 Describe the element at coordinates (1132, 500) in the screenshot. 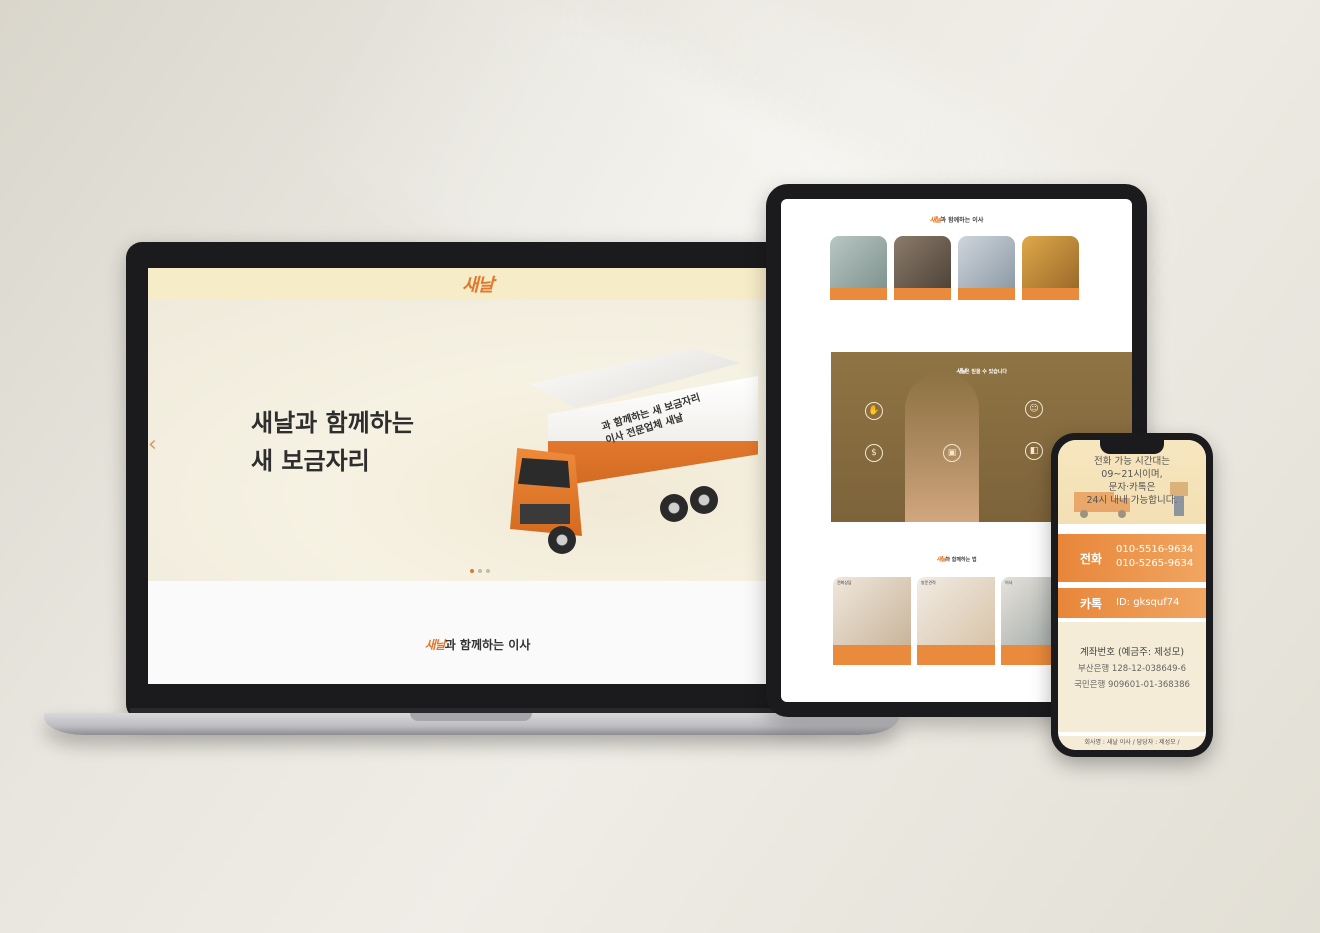

I see `notice-line: 24시 내내 가능합니다.` at that location.